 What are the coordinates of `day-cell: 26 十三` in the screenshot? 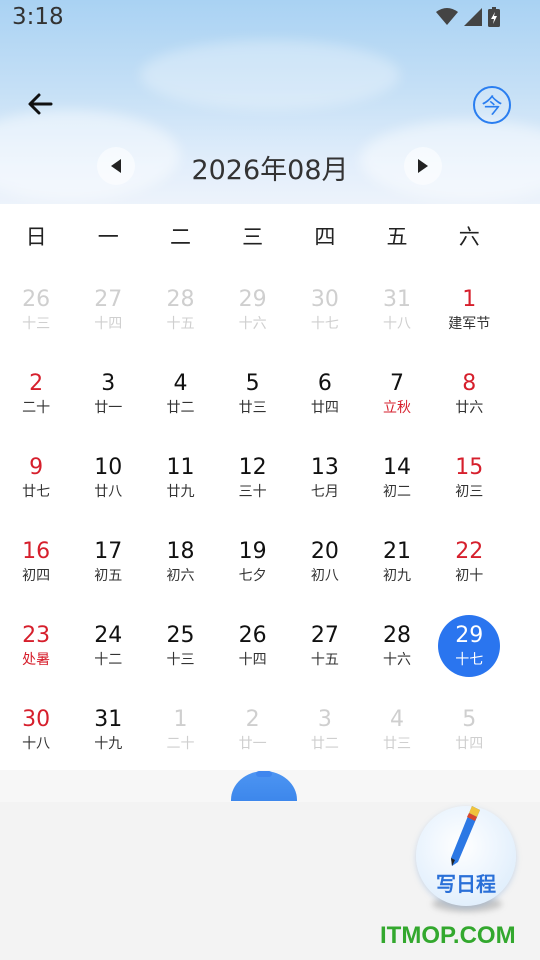 It's located at (36, 310).